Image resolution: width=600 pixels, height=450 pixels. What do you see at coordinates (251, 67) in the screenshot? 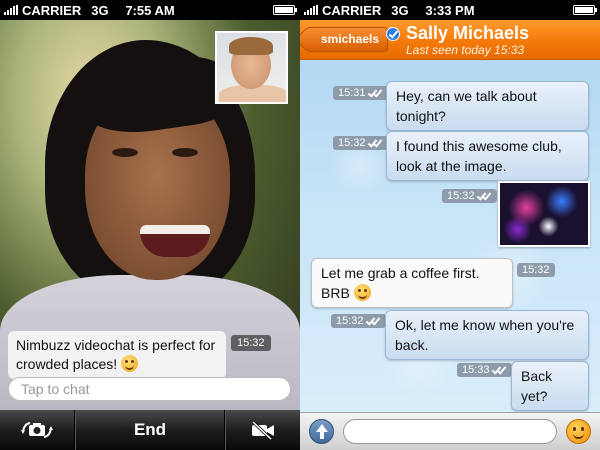
I see `self-video-preview` at bounding box center [251, 67].